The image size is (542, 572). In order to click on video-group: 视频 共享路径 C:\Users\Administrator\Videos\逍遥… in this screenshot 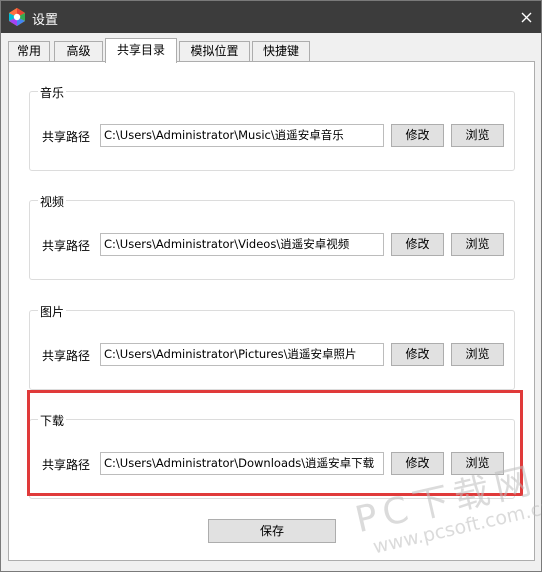, I will do `click(272, 236)`.